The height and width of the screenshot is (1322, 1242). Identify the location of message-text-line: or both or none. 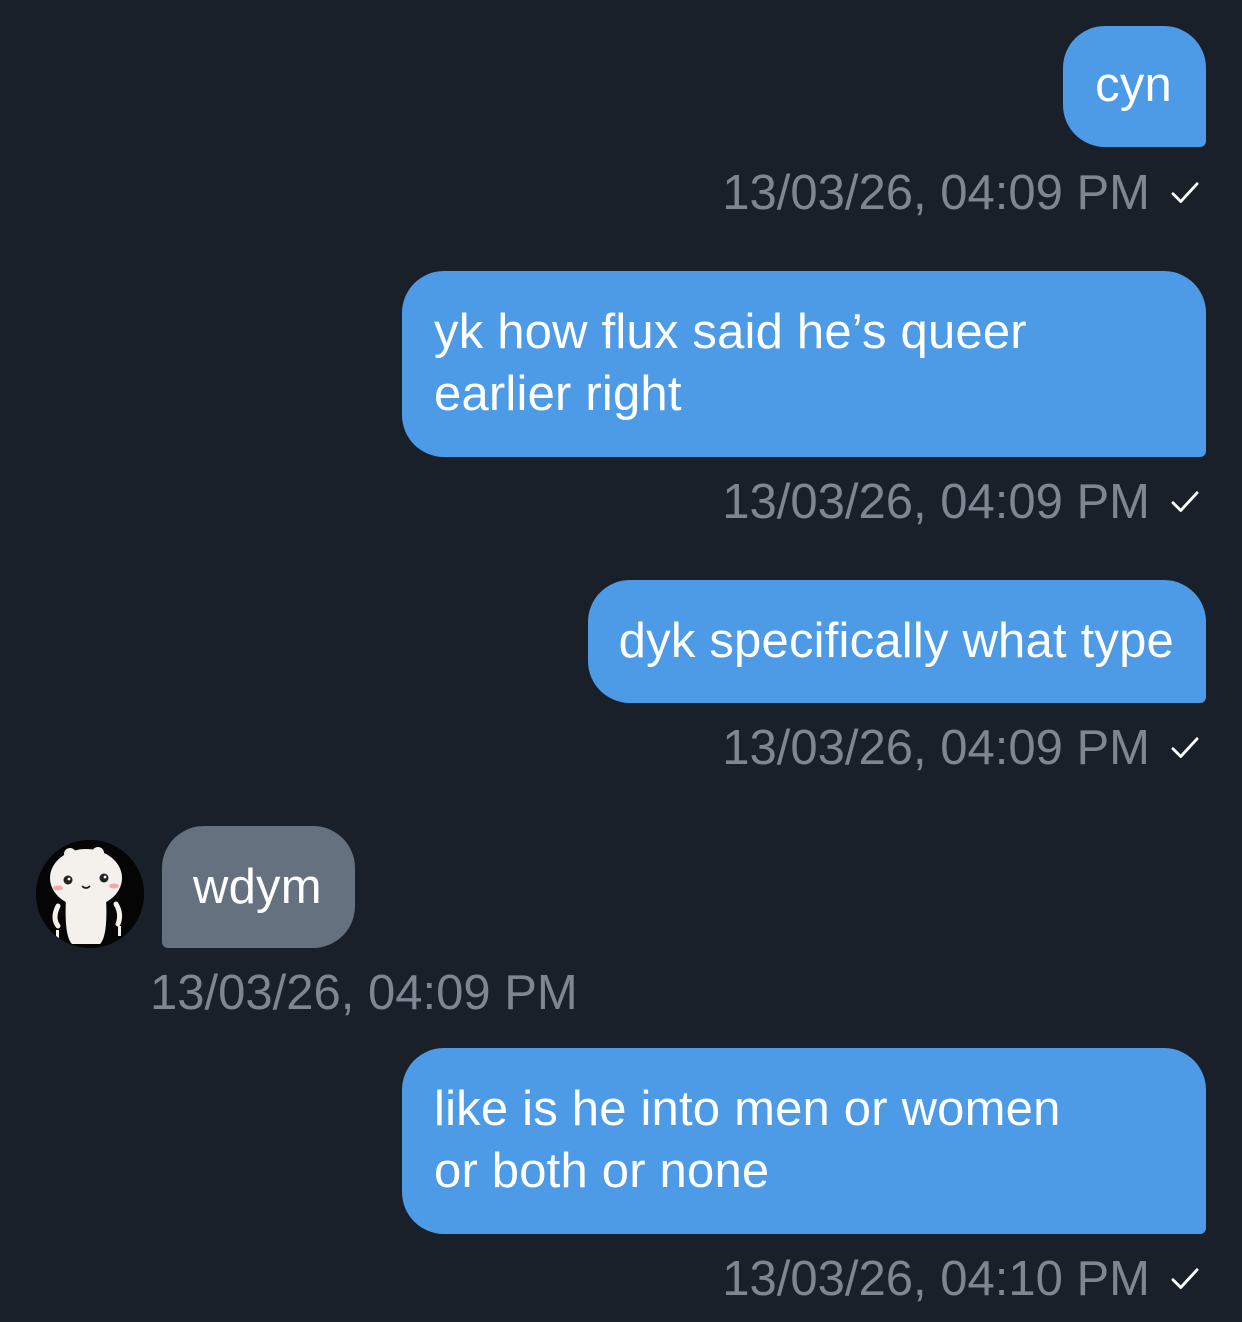
(602, 1171).